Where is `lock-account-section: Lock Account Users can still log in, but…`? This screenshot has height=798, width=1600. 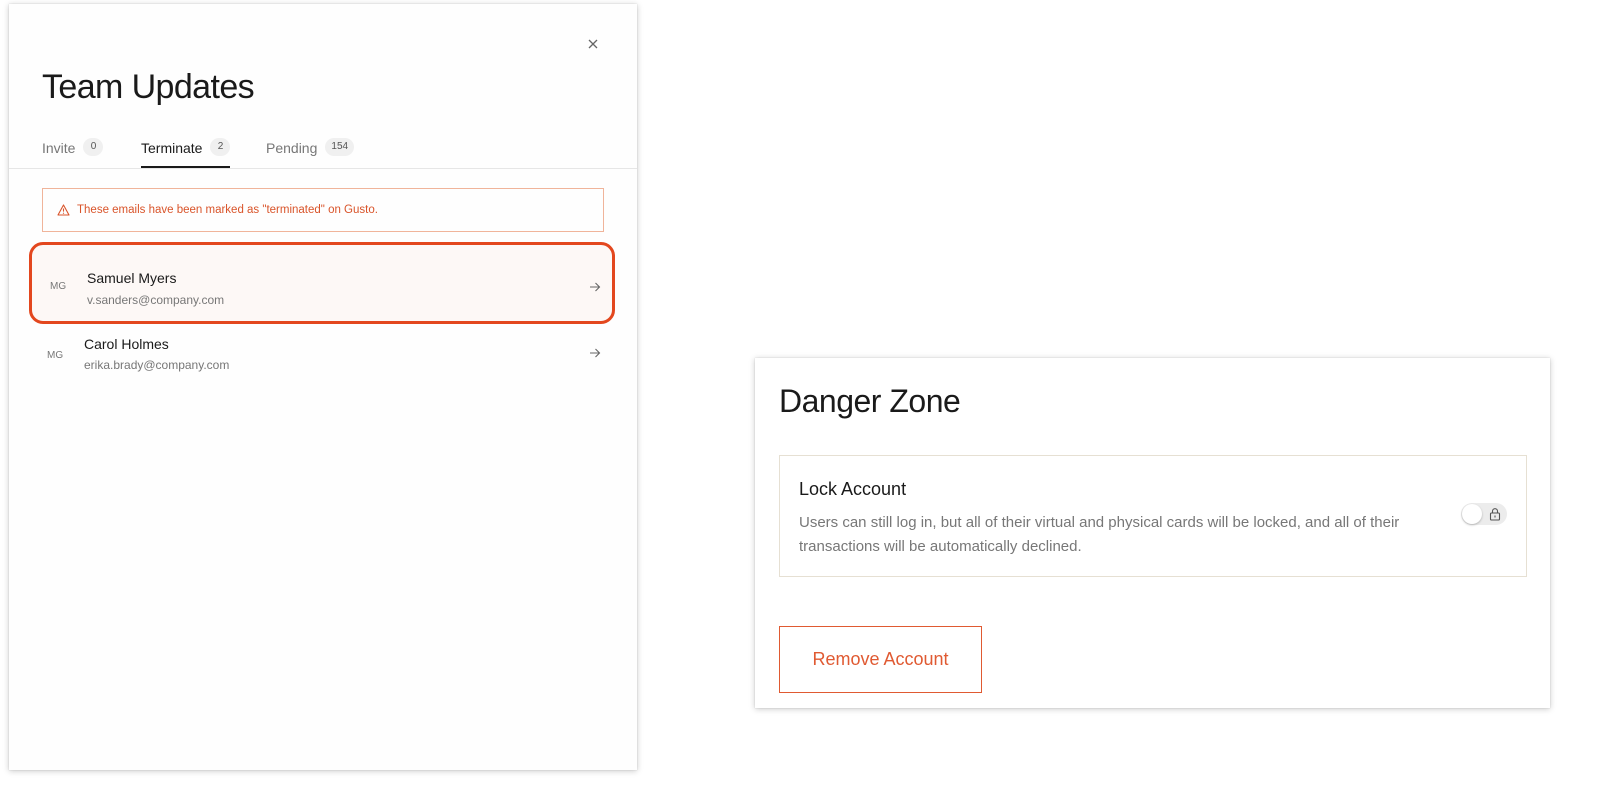 lock-account-section: Lock Account Users can still log in, but… is located at coordinates (1153, 516).